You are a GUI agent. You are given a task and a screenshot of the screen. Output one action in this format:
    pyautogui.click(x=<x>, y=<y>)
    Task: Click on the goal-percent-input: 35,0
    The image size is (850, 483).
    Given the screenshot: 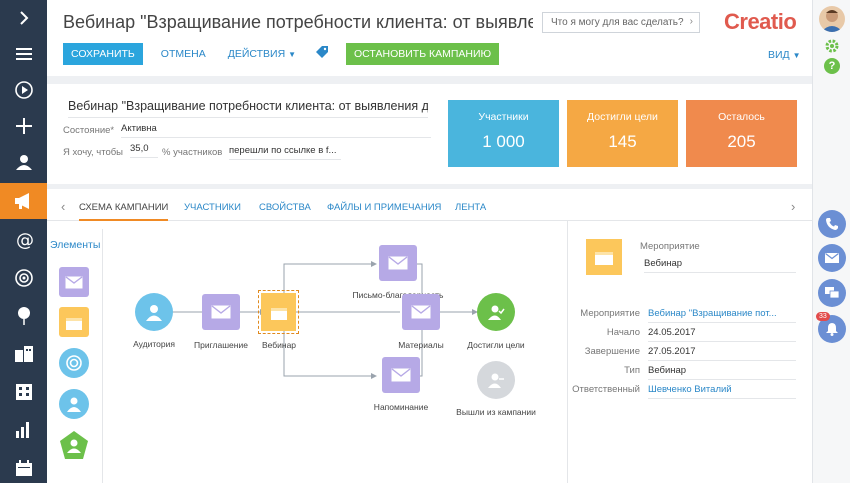 What is the action you would take?
    pyautogui.click(x=144, y=150)
    